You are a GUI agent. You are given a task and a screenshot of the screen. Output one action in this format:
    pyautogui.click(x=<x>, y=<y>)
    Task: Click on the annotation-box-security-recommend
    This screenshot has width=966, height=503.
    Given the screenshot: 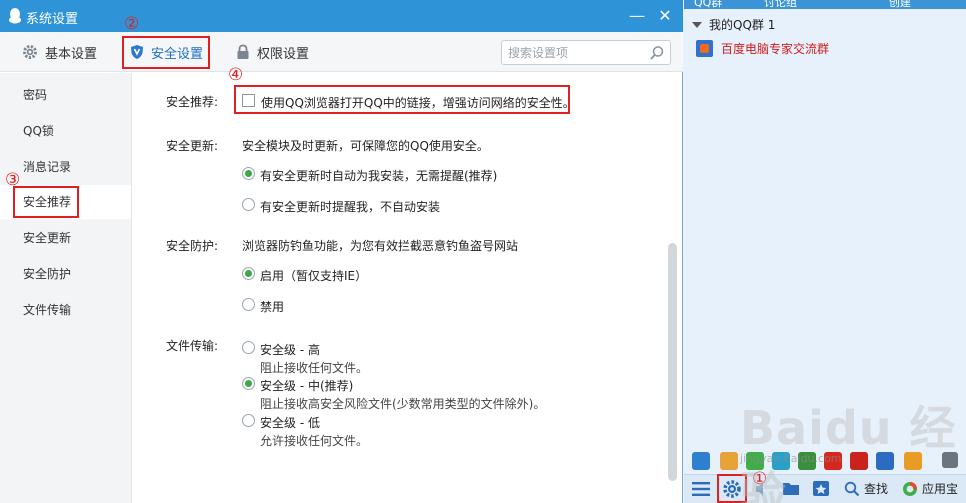 What is the action you would take?
    pyautogui.click(x=46, y=202)
    